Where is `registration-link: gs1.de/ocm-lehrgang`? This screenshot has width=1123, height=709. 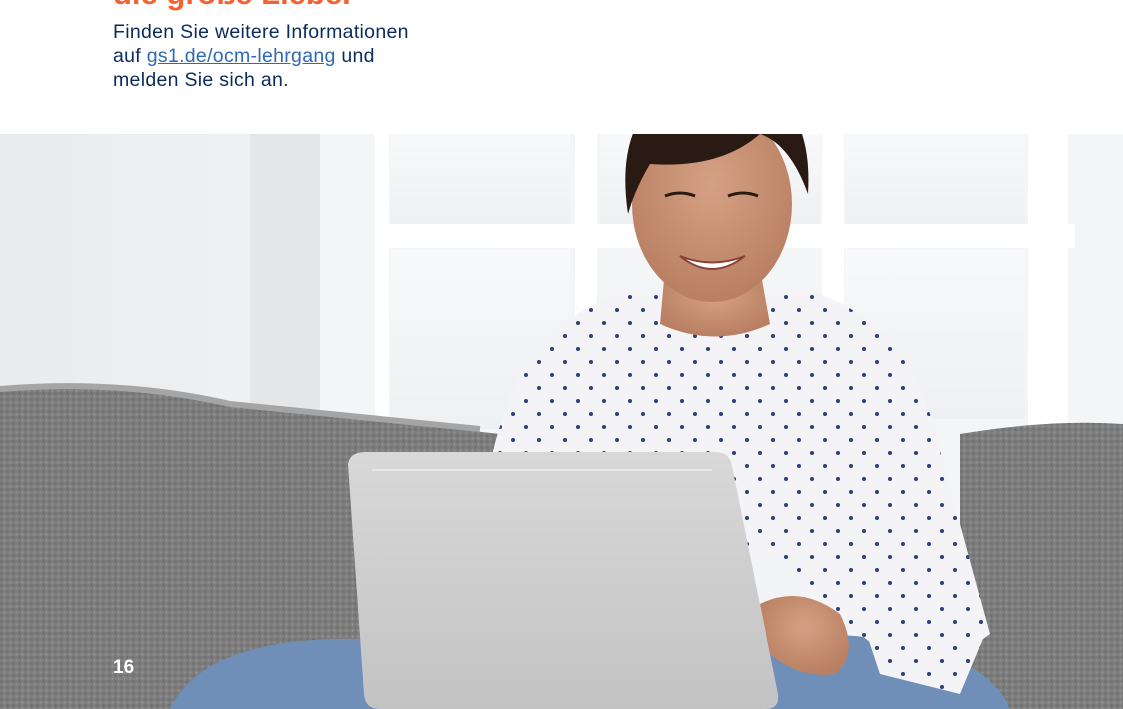 registration-link: gs1.de/ocm-lehrgang is located at coordinates (241, 56).